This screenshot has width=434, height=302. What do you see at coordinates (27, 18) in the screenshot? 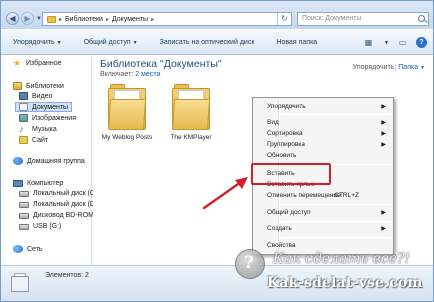
I see `forward-button: ▶` at bounding box center [27, 18].